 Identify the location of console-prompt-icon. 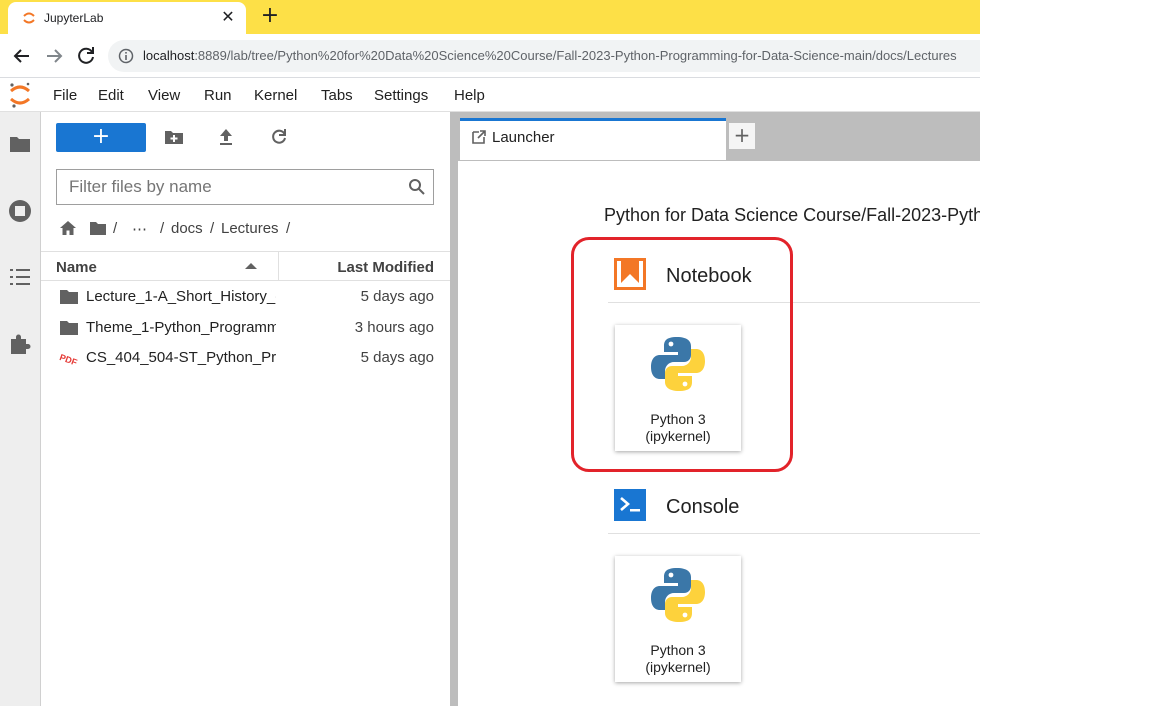
(630, 505).